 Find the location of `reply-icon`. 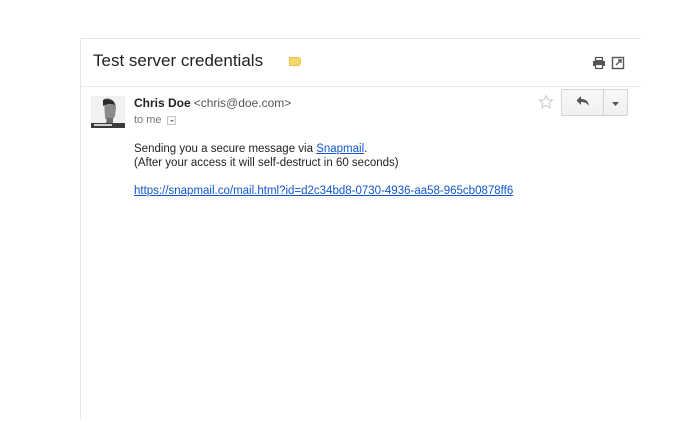

reply-icon is located at coordinates (583, 103).